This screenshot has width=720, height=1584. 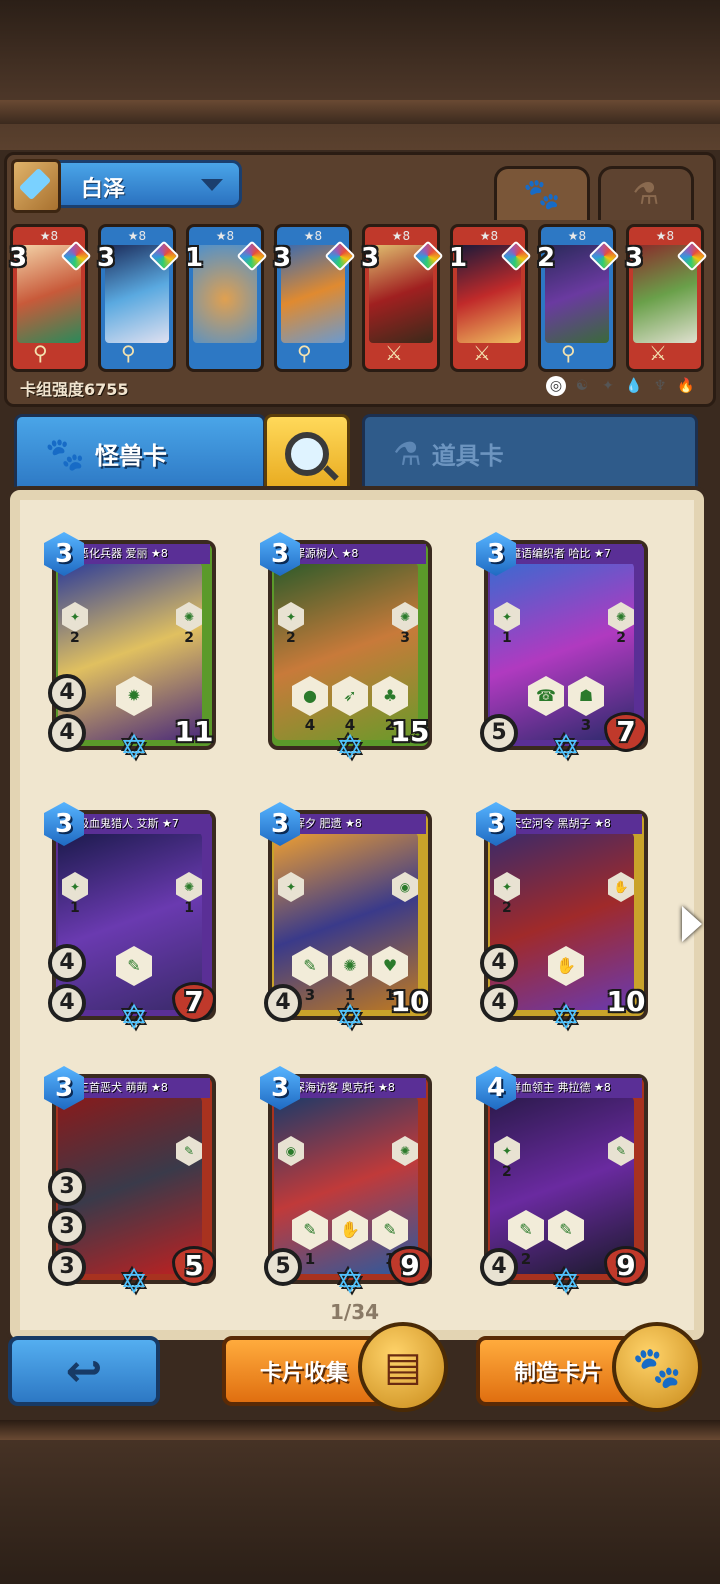 I want to click on monster-card: 恶化兵器 爱丽 ★8 3 ✦ 2 ✺ 2 ✹ 4 4 ✡ 11, so click(x=135, y=650).